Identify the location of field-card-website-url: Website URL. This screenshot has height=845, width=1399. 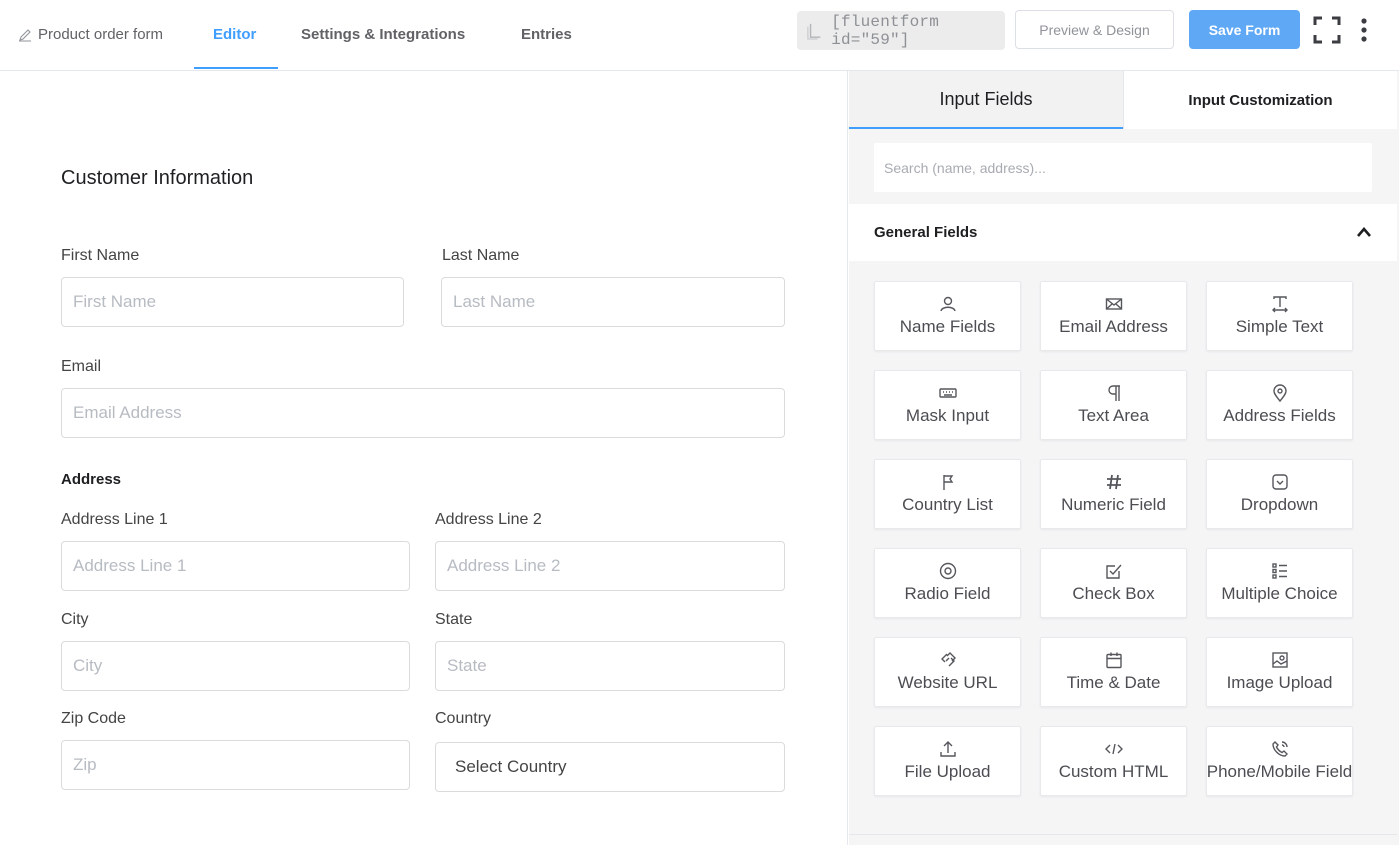
(947, 672).